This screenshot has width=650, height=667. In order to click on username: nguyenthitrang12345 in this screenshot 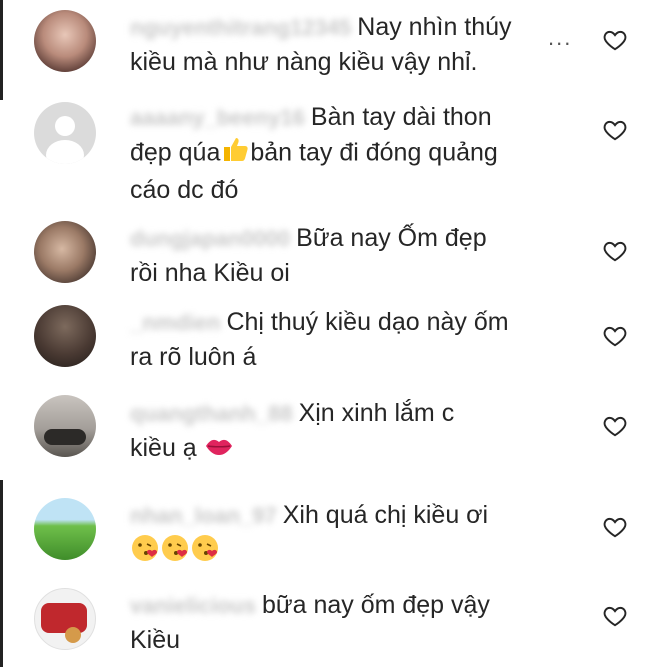, I will do `click(240, 27)`.